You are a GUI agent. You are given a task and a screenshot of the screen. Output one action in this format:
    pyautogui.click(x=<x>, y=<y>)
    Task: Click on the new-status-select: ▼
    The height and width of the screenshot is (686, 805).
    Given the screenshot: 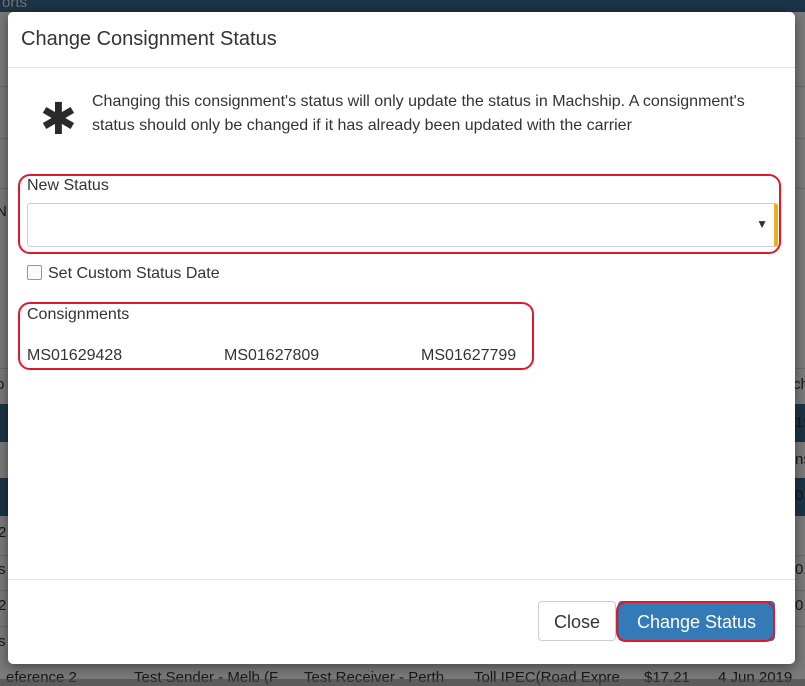 What is the action you would take?
    pyautogui.click(x=402, y=225)
    